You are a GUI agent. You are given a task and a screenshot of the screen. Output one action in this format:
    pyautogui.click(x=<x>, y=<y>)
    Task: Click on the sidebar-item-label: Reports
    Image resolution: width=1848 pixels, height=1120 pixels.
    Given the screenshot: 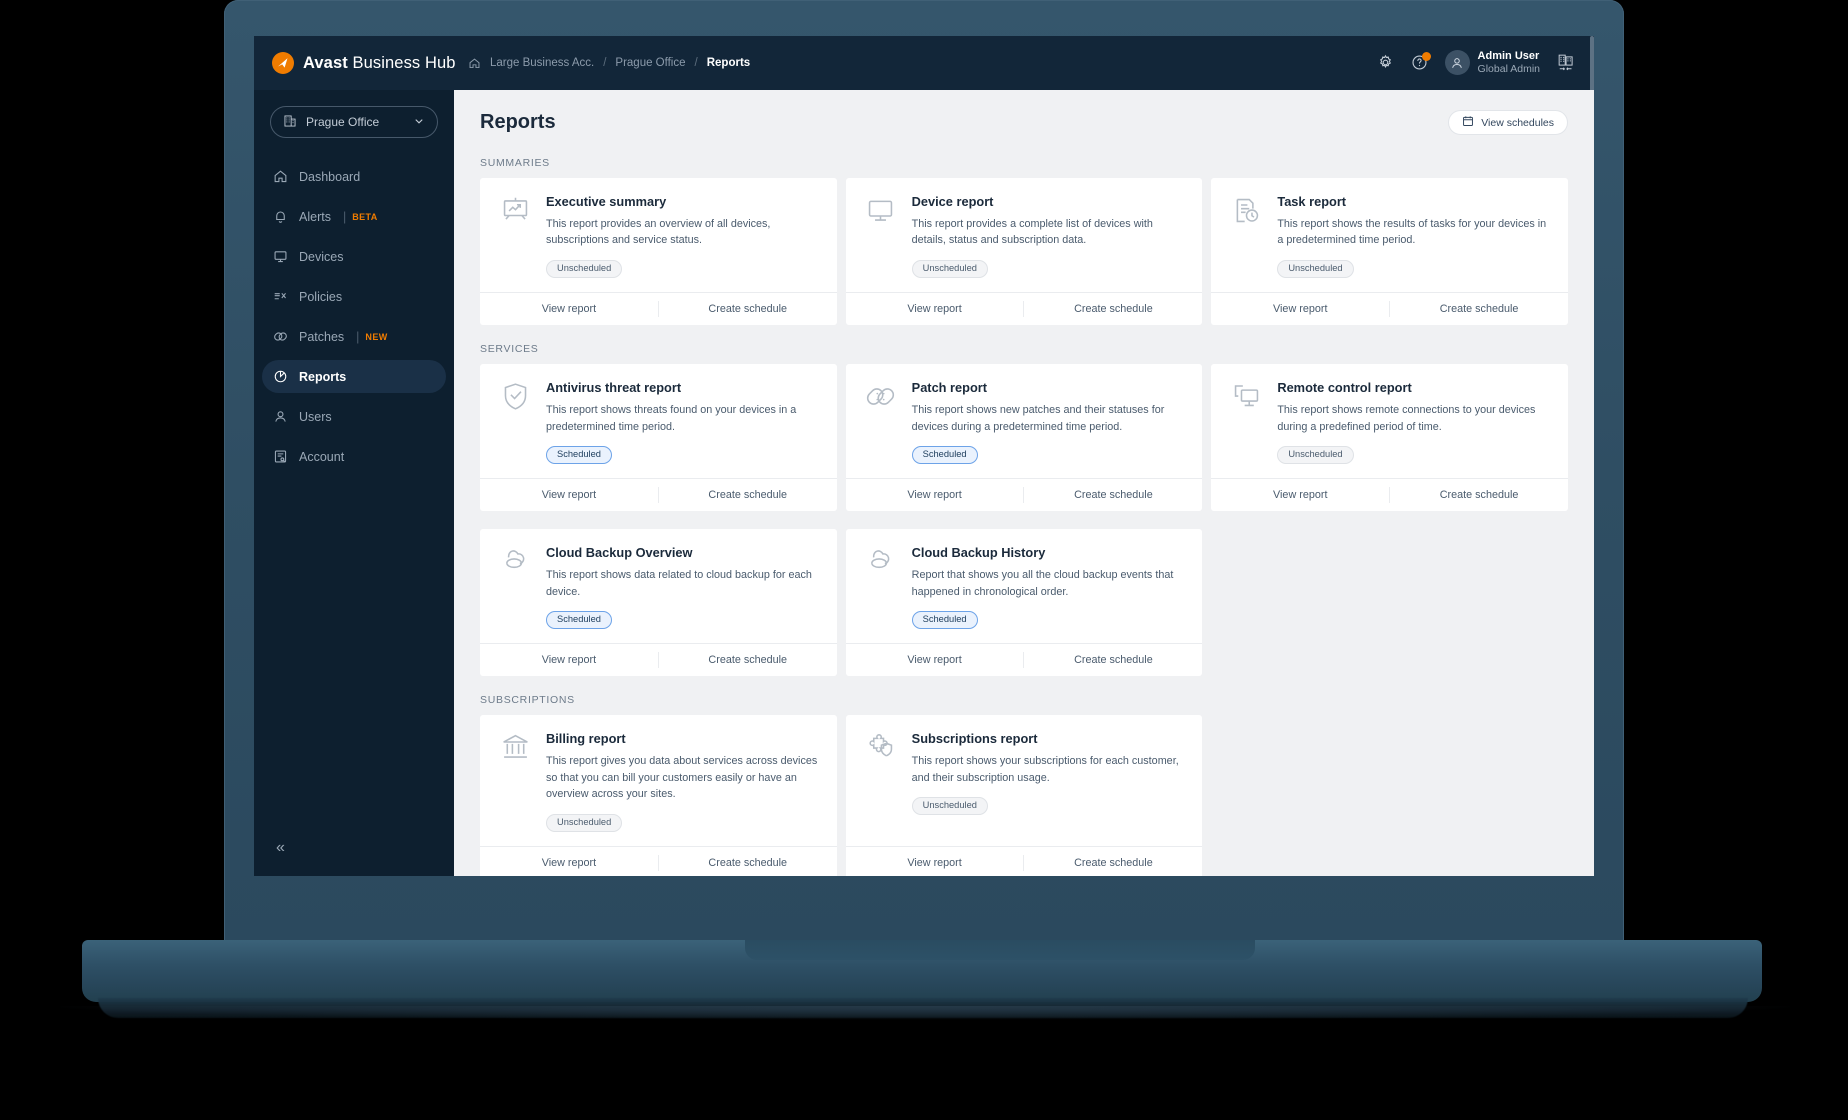 What is the action you would take?
    pyautogui.click(x=323, y=376)
    